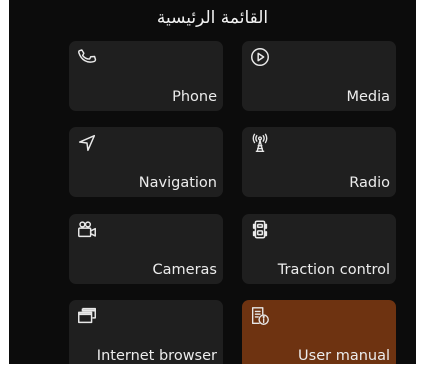 The width and height of the screenshot is (438, 377). What do you see at coordinates (87, 57) in the screenshot?
I see `phone-icon` at bounding box center [87, 57].